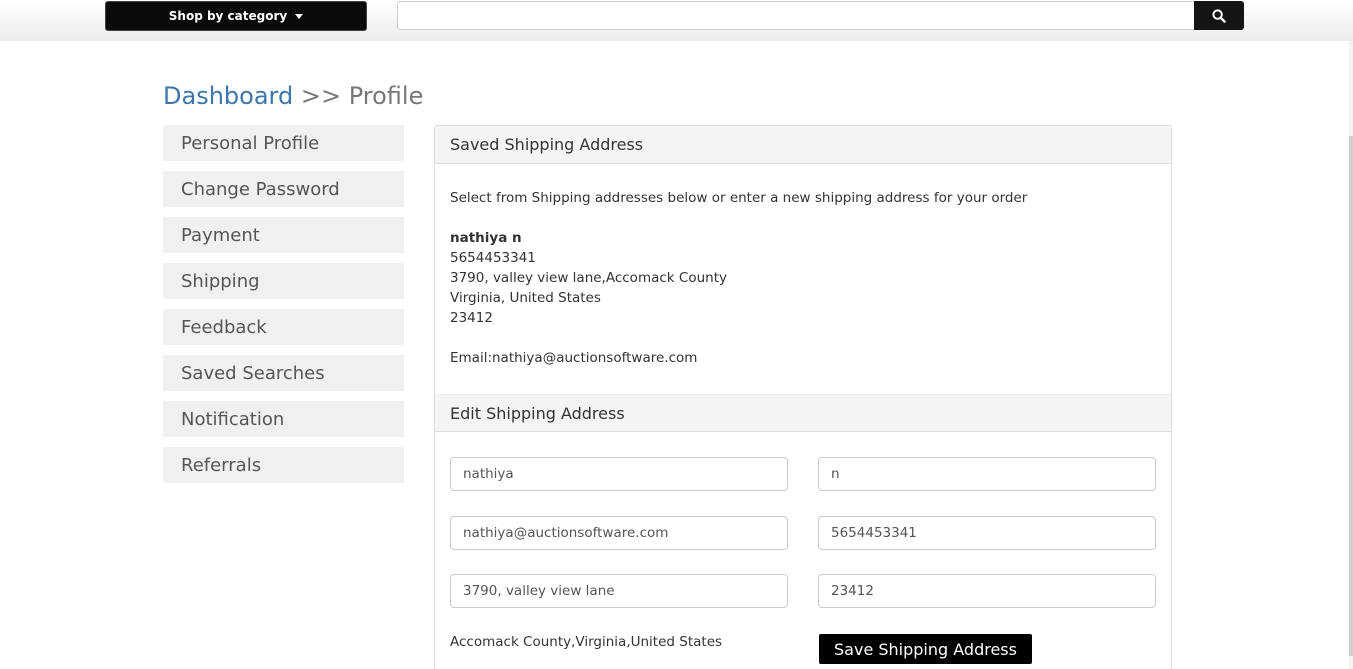 This screenshot has height=669, width=1353. Describe the element at coordinates (228, 96) in the screenshot. I see `breadcrumb-dashboard-link: Dashboard` at that location.